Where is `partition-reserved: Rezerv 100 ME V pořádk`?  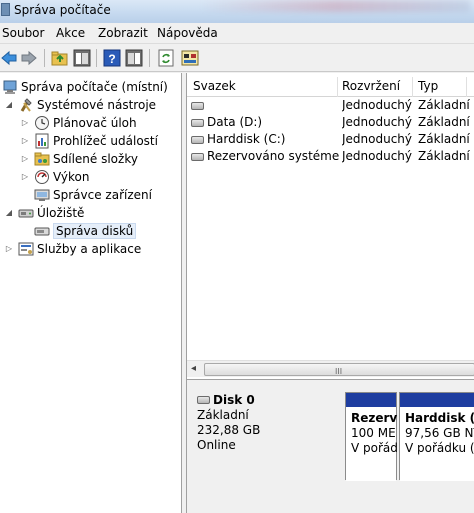
partition-reserved: Rezerv 100 ME V pořádk is located at coordinates (371, 436).